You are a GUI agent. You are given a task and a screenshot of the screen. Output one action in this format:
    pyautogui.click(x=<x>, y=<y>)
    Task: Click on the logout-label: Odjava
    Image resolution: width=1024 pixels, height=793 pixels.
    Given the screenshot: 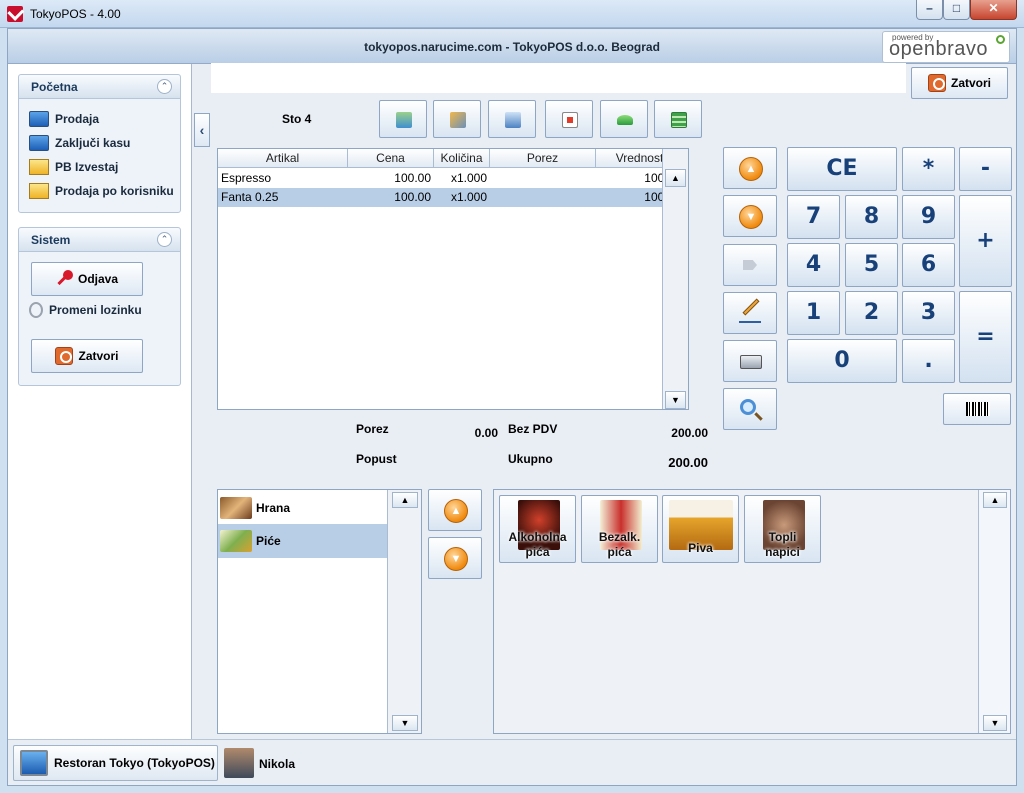 What is the action you would take?
    pyautogui.click(x=98, y=279)
    